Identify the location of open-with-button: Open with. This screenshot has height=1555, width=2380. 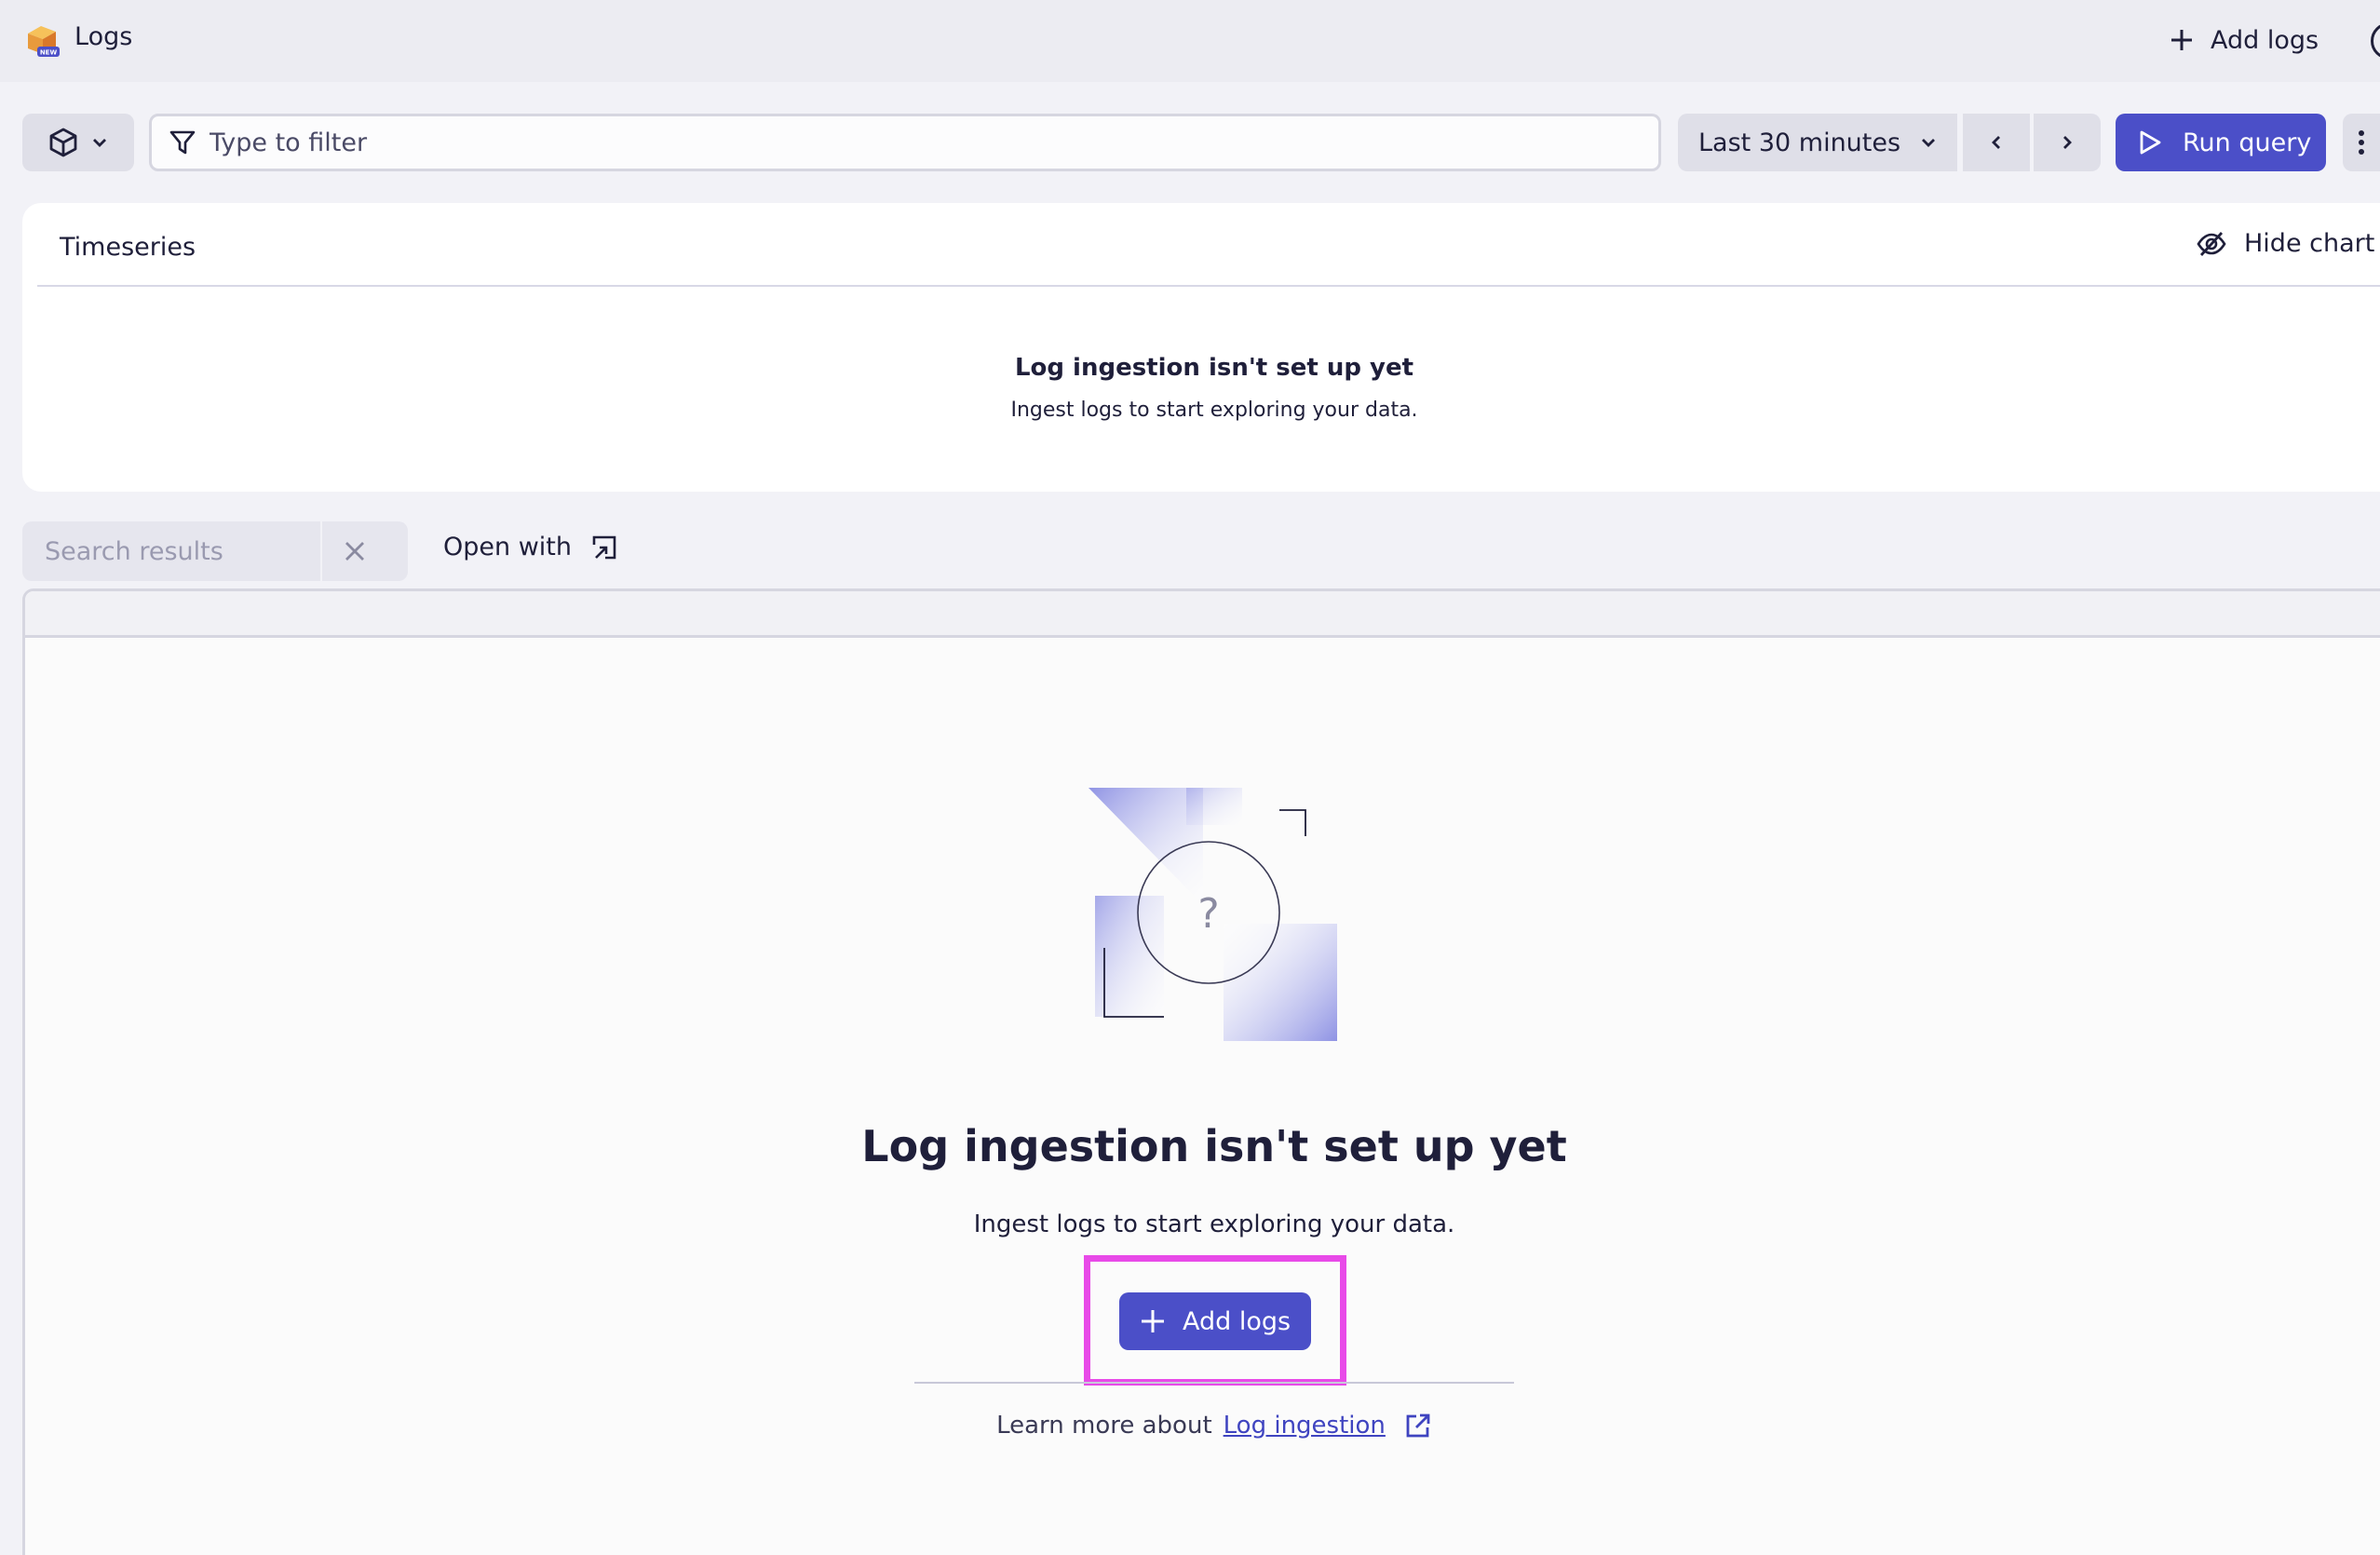
(530, 547).